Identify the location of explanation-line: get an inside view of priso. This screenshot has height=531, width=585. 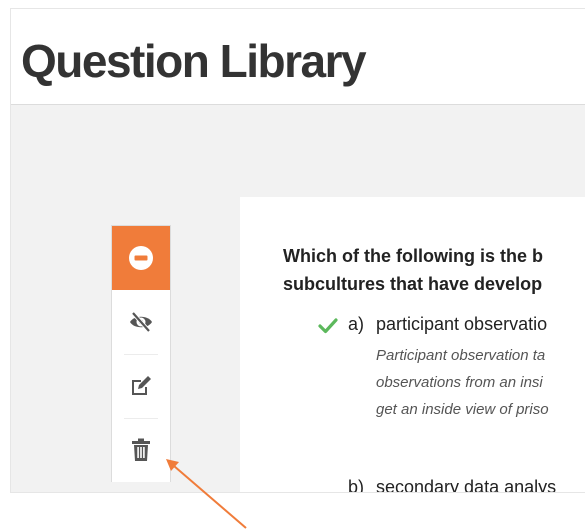
(462, 409).